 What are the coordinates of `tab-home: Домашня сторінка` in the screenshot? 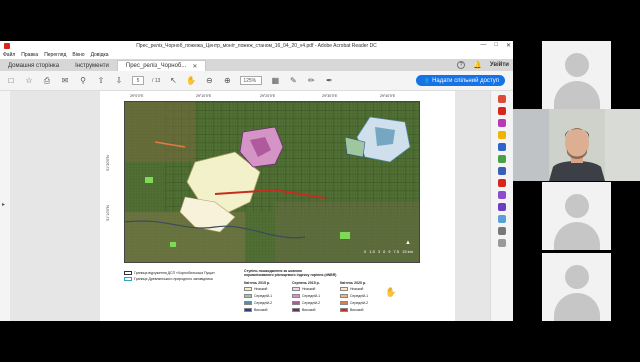 It's located at (33, 65).